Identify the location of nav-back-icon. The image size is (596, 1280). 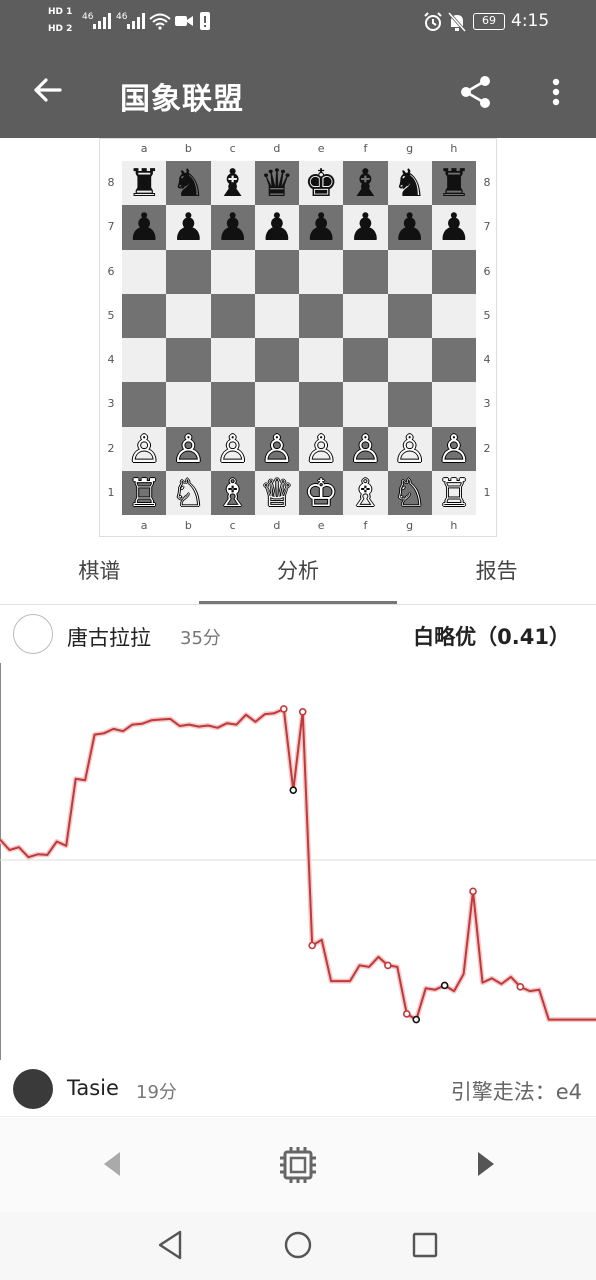
(170, 1245).